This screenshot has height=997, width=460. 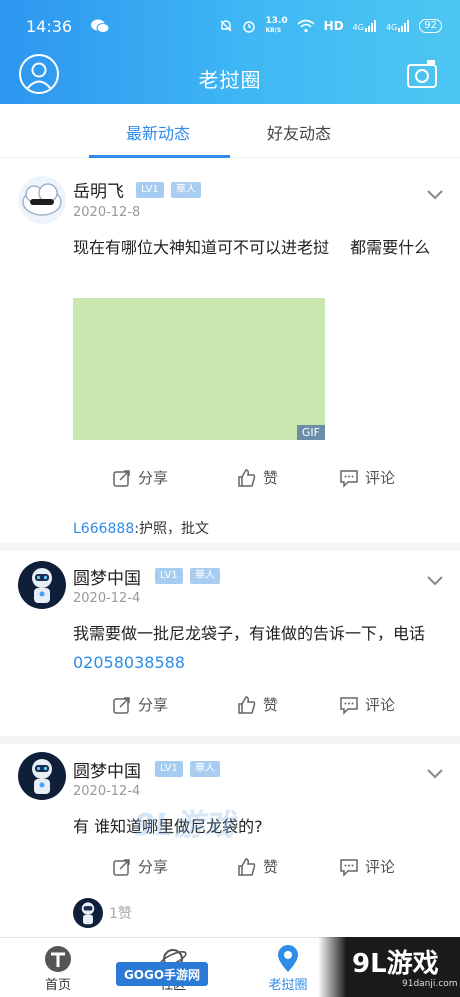 I want to click on liker-avatar, so click(x=88, y=913).